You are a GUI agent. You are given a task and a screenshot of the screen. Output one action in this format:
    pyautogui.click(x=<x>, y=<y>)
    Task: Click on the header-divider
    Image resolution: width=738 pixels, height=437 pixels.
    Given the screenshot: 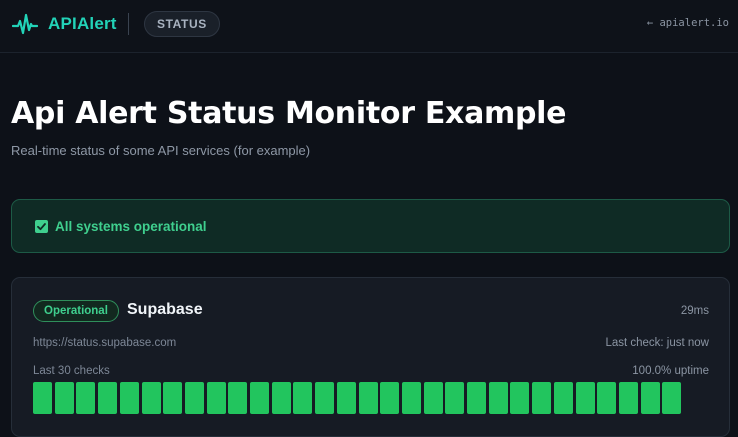 What is the action you would take?
    pyautogui.click(x=128, y=24)
    